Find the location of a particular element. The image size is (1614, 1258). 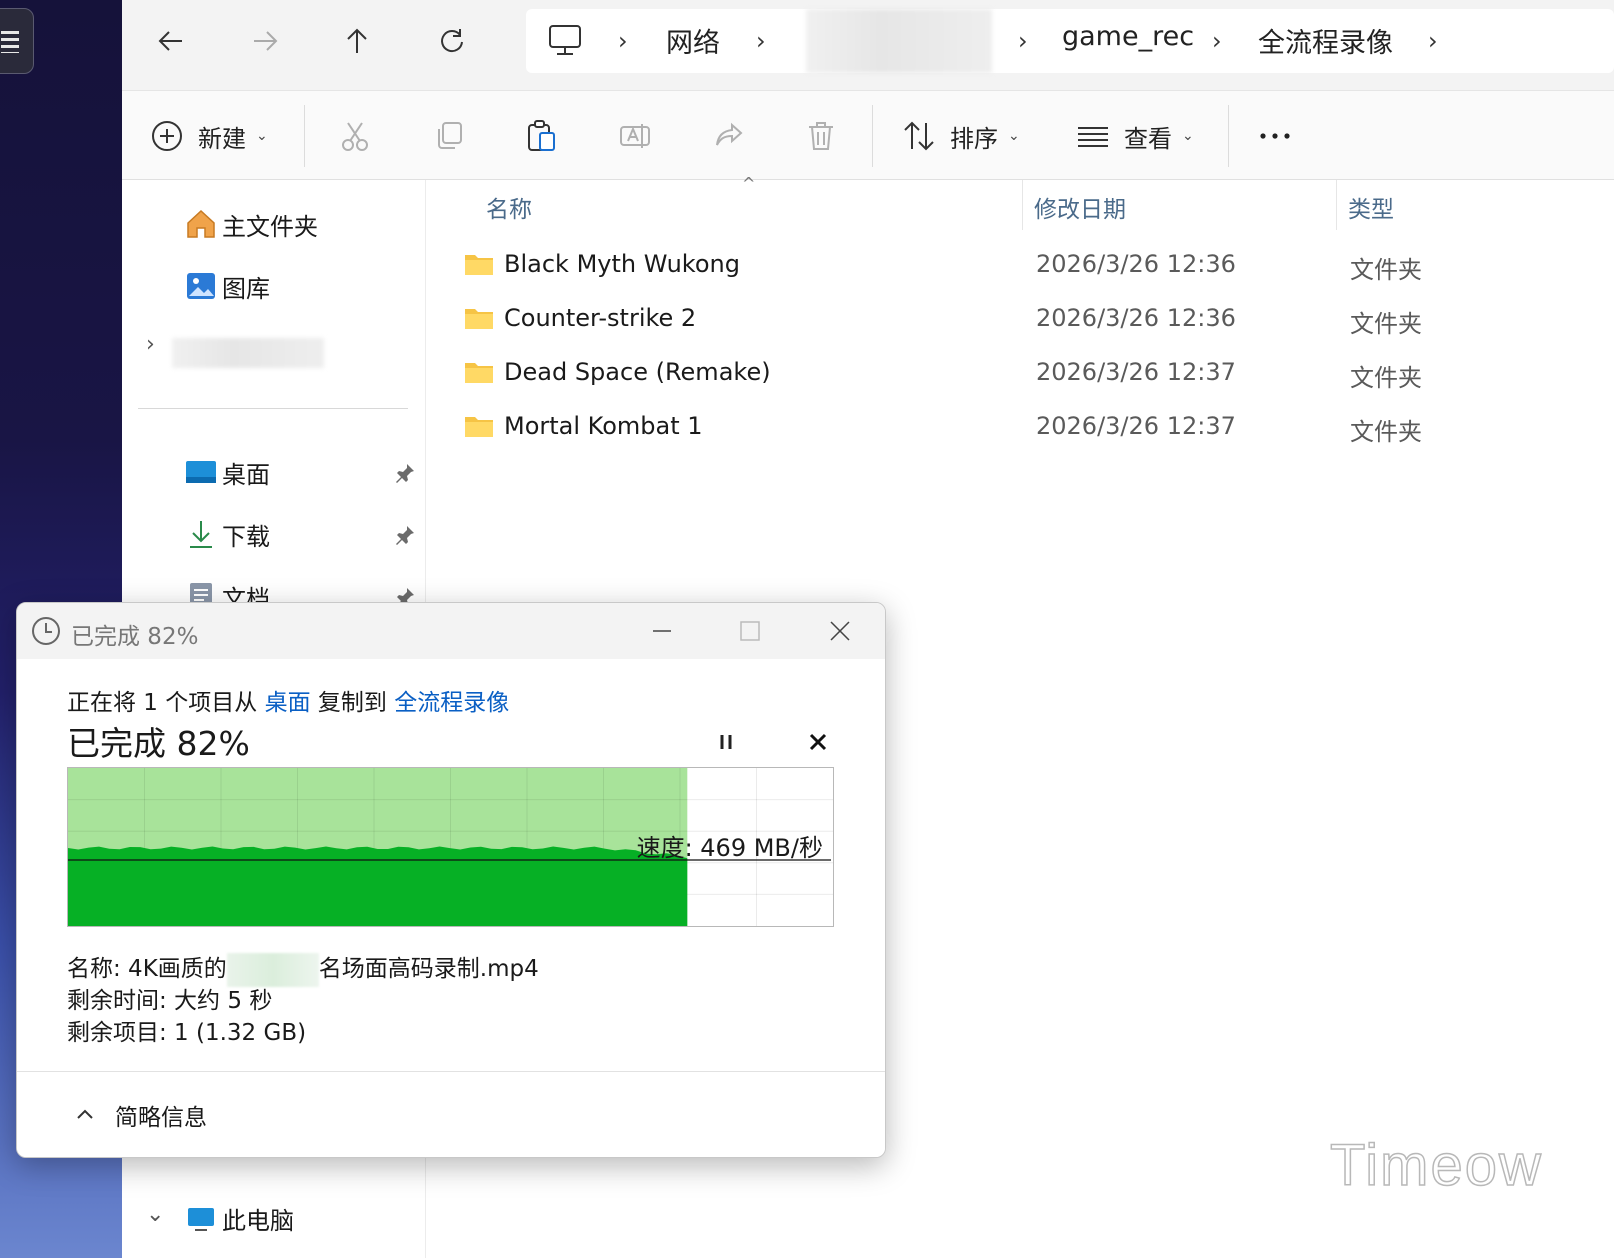

arrow-up-icon is located at coordinates (357, 40).